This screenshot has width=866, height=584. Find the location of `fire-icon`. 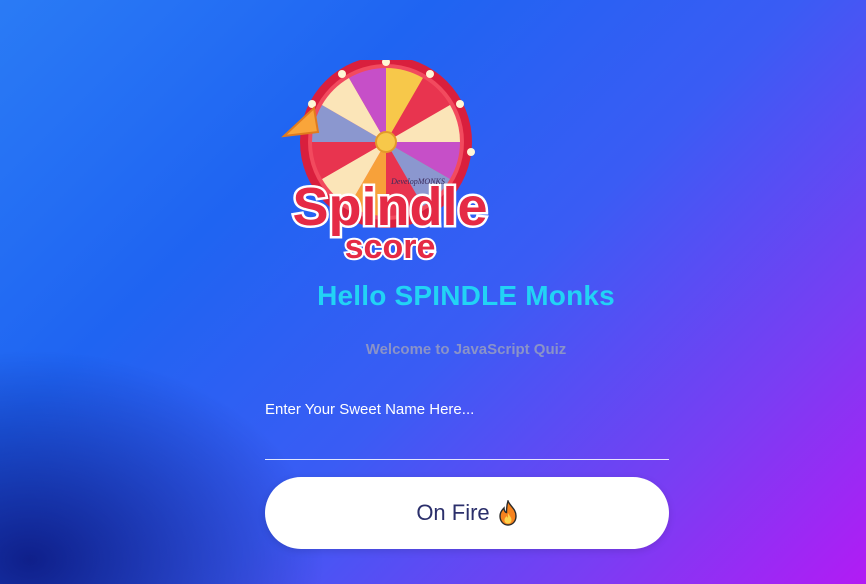

fire-icon is located at coordinates (508, 513).